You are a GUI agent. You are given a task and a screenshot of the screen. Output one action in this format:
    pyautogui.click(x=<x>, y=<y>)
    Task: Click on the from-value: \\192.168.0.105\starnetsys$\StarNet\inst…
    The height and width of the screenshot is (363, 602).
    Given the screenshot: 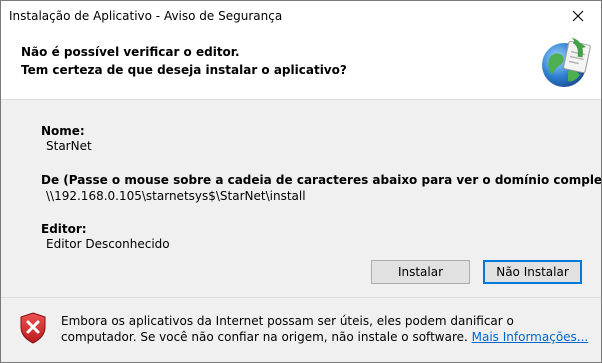 What is the action you would take?
    pyautogui.click(x=176, y=196)
    